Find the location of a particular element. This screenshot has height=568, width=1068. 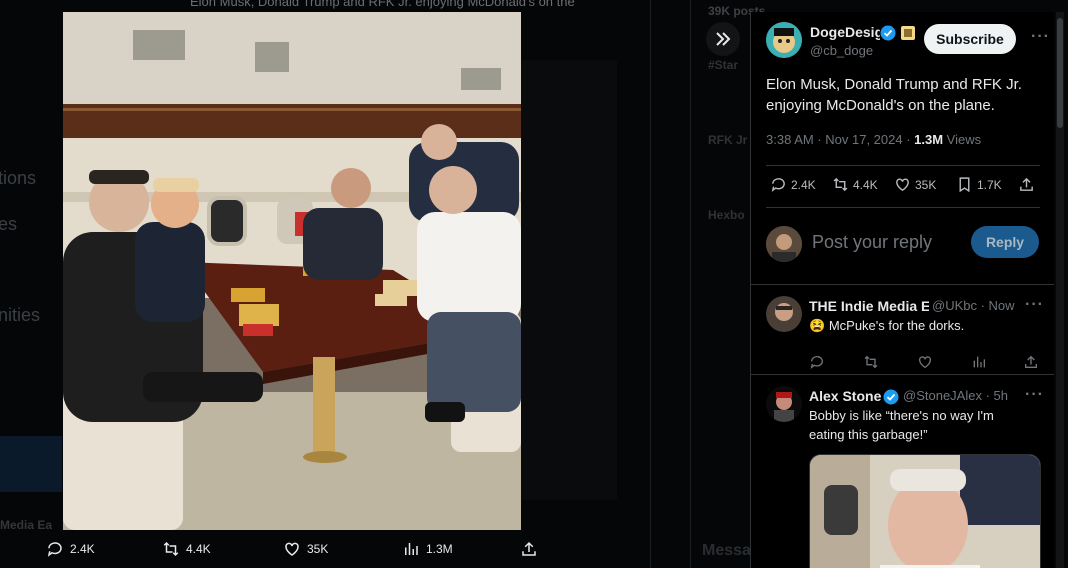

media-views-count: 1.3M is located at coordinates (439, 549).